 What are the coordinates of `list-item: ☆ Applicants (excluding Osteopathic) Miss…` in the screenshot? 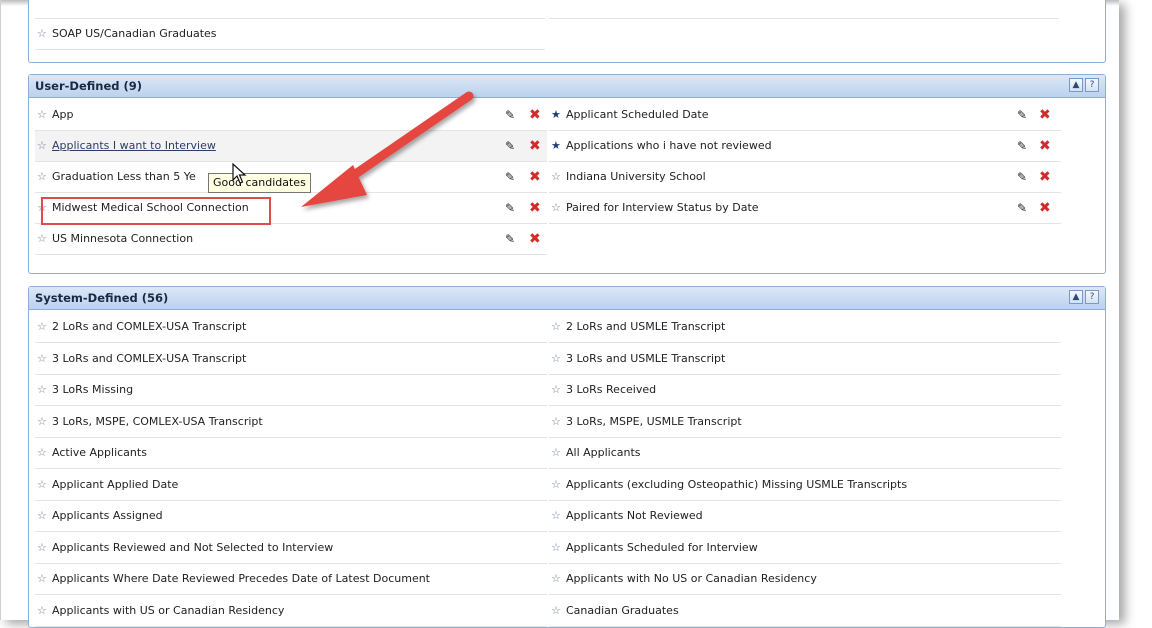 It's located at (805, 485).